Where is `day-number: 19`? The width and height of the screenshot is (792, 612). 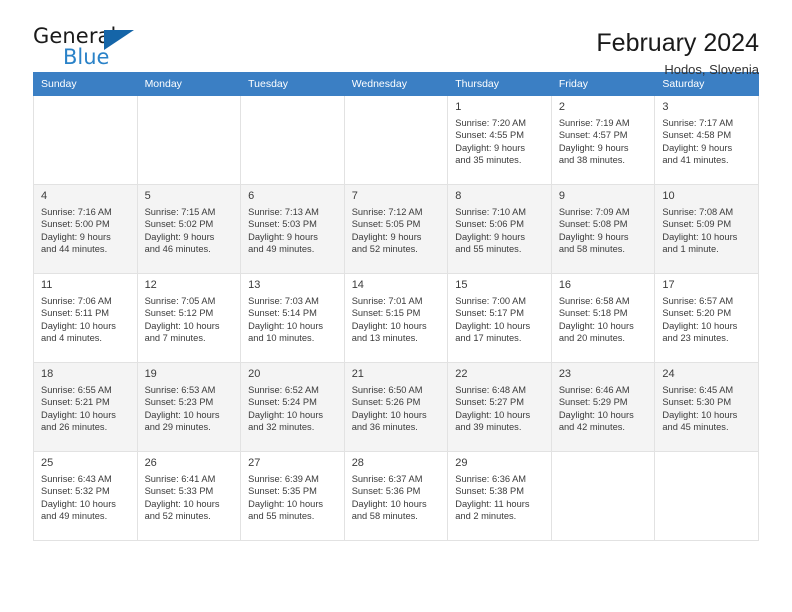 day-number: 19 is located at coordinates (150, 374).